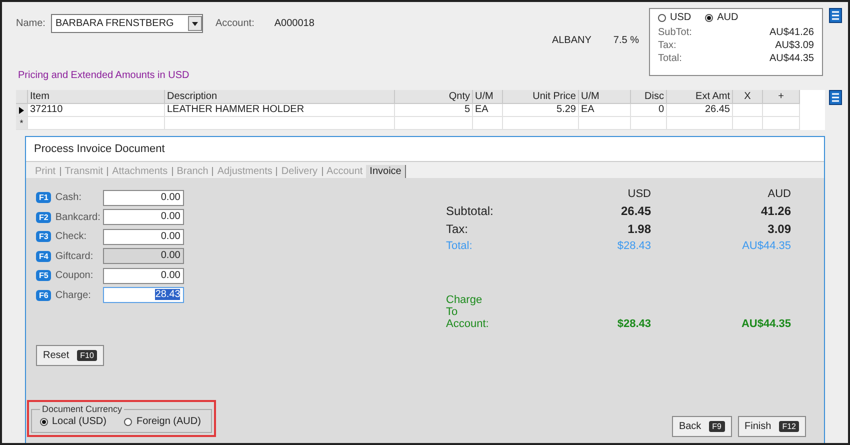 Image resolution: width=850 pixels, height=445 pixels. I want to click on table-cell: 5, so click(434, 110).